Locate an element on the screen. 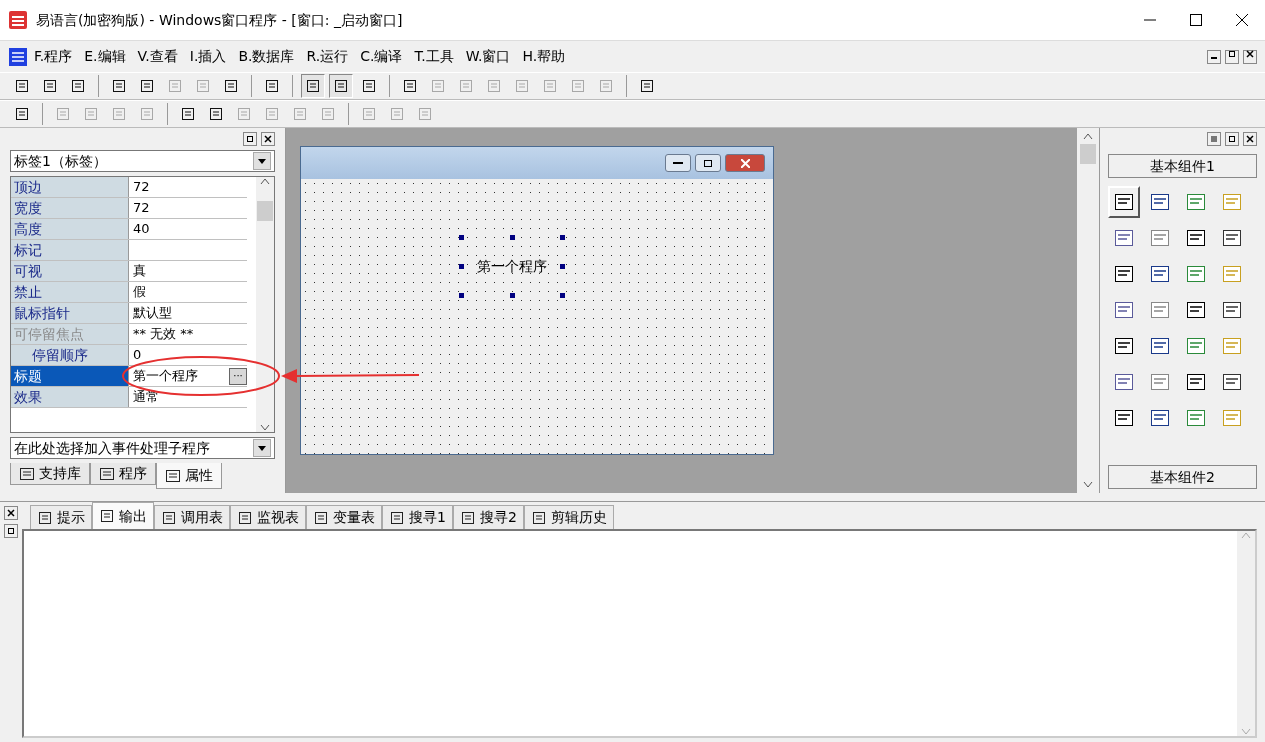 This screenshot has width=1265, height=742. restore-icon is located at coordinates (1232, 53).